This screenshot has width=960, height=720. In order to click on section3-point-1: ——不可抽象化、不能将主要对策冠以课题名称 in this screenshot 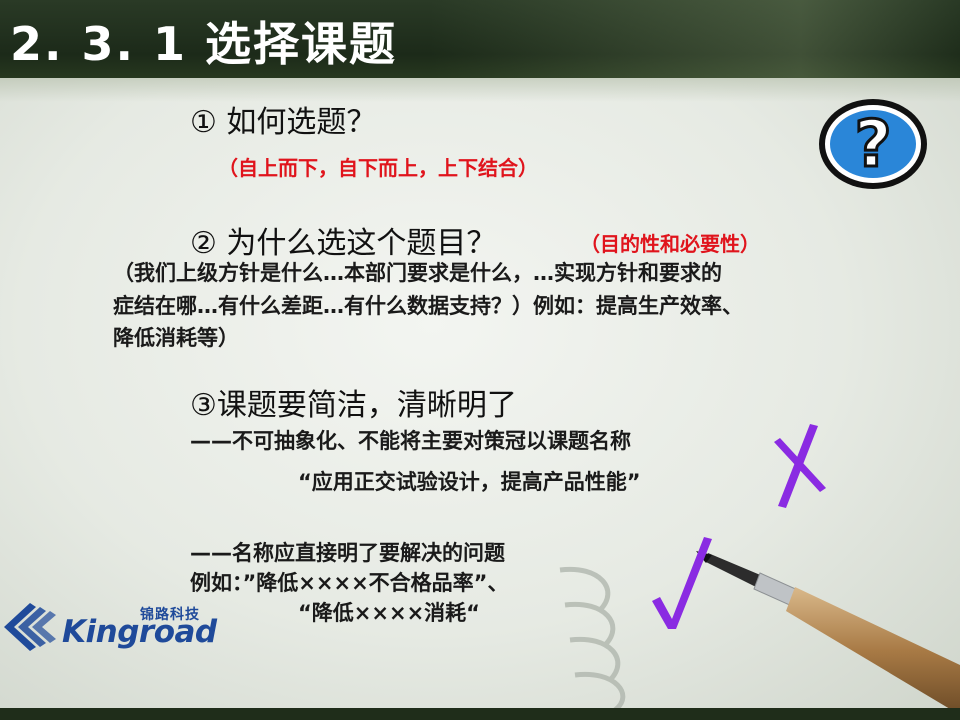, I will do `click(410, 441)`.